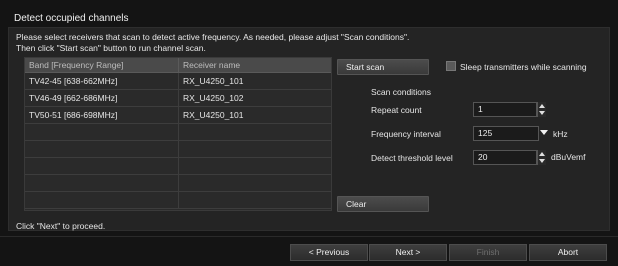  Describe the element at coordinates (568, 252) in the screenshot. I see `abort-button: Abort` at that location.